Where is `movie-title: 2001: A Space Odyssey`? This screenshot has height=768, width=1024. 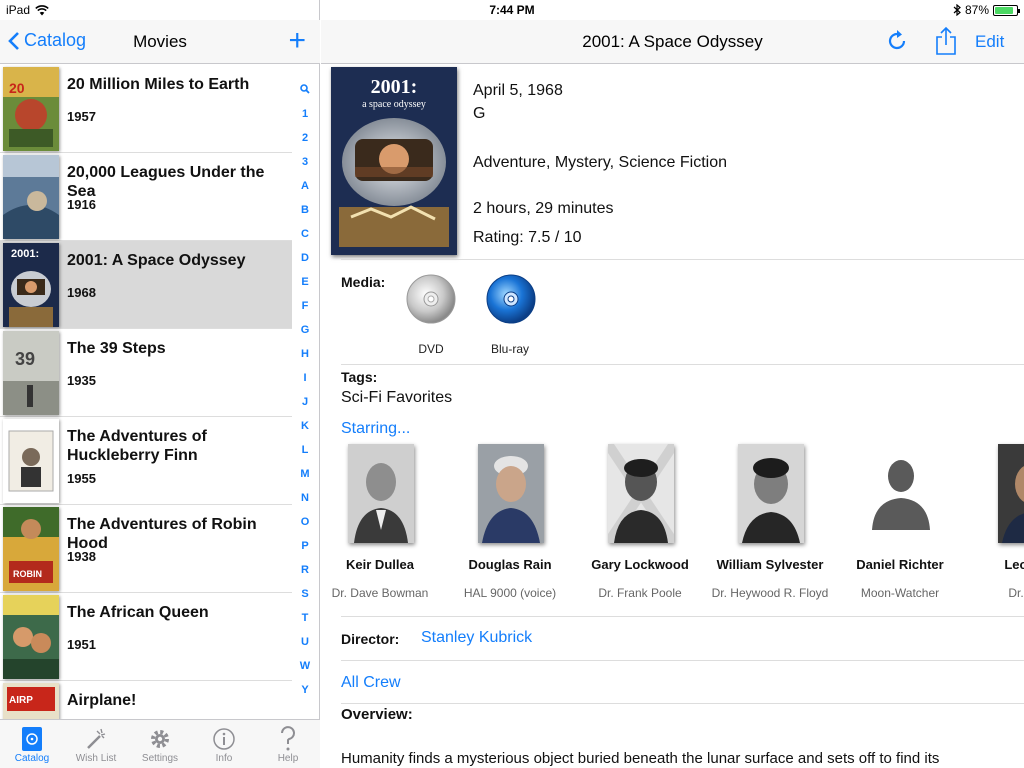
movie-title: 2001: A Space Odyssey is located at coordinates (156, 260).